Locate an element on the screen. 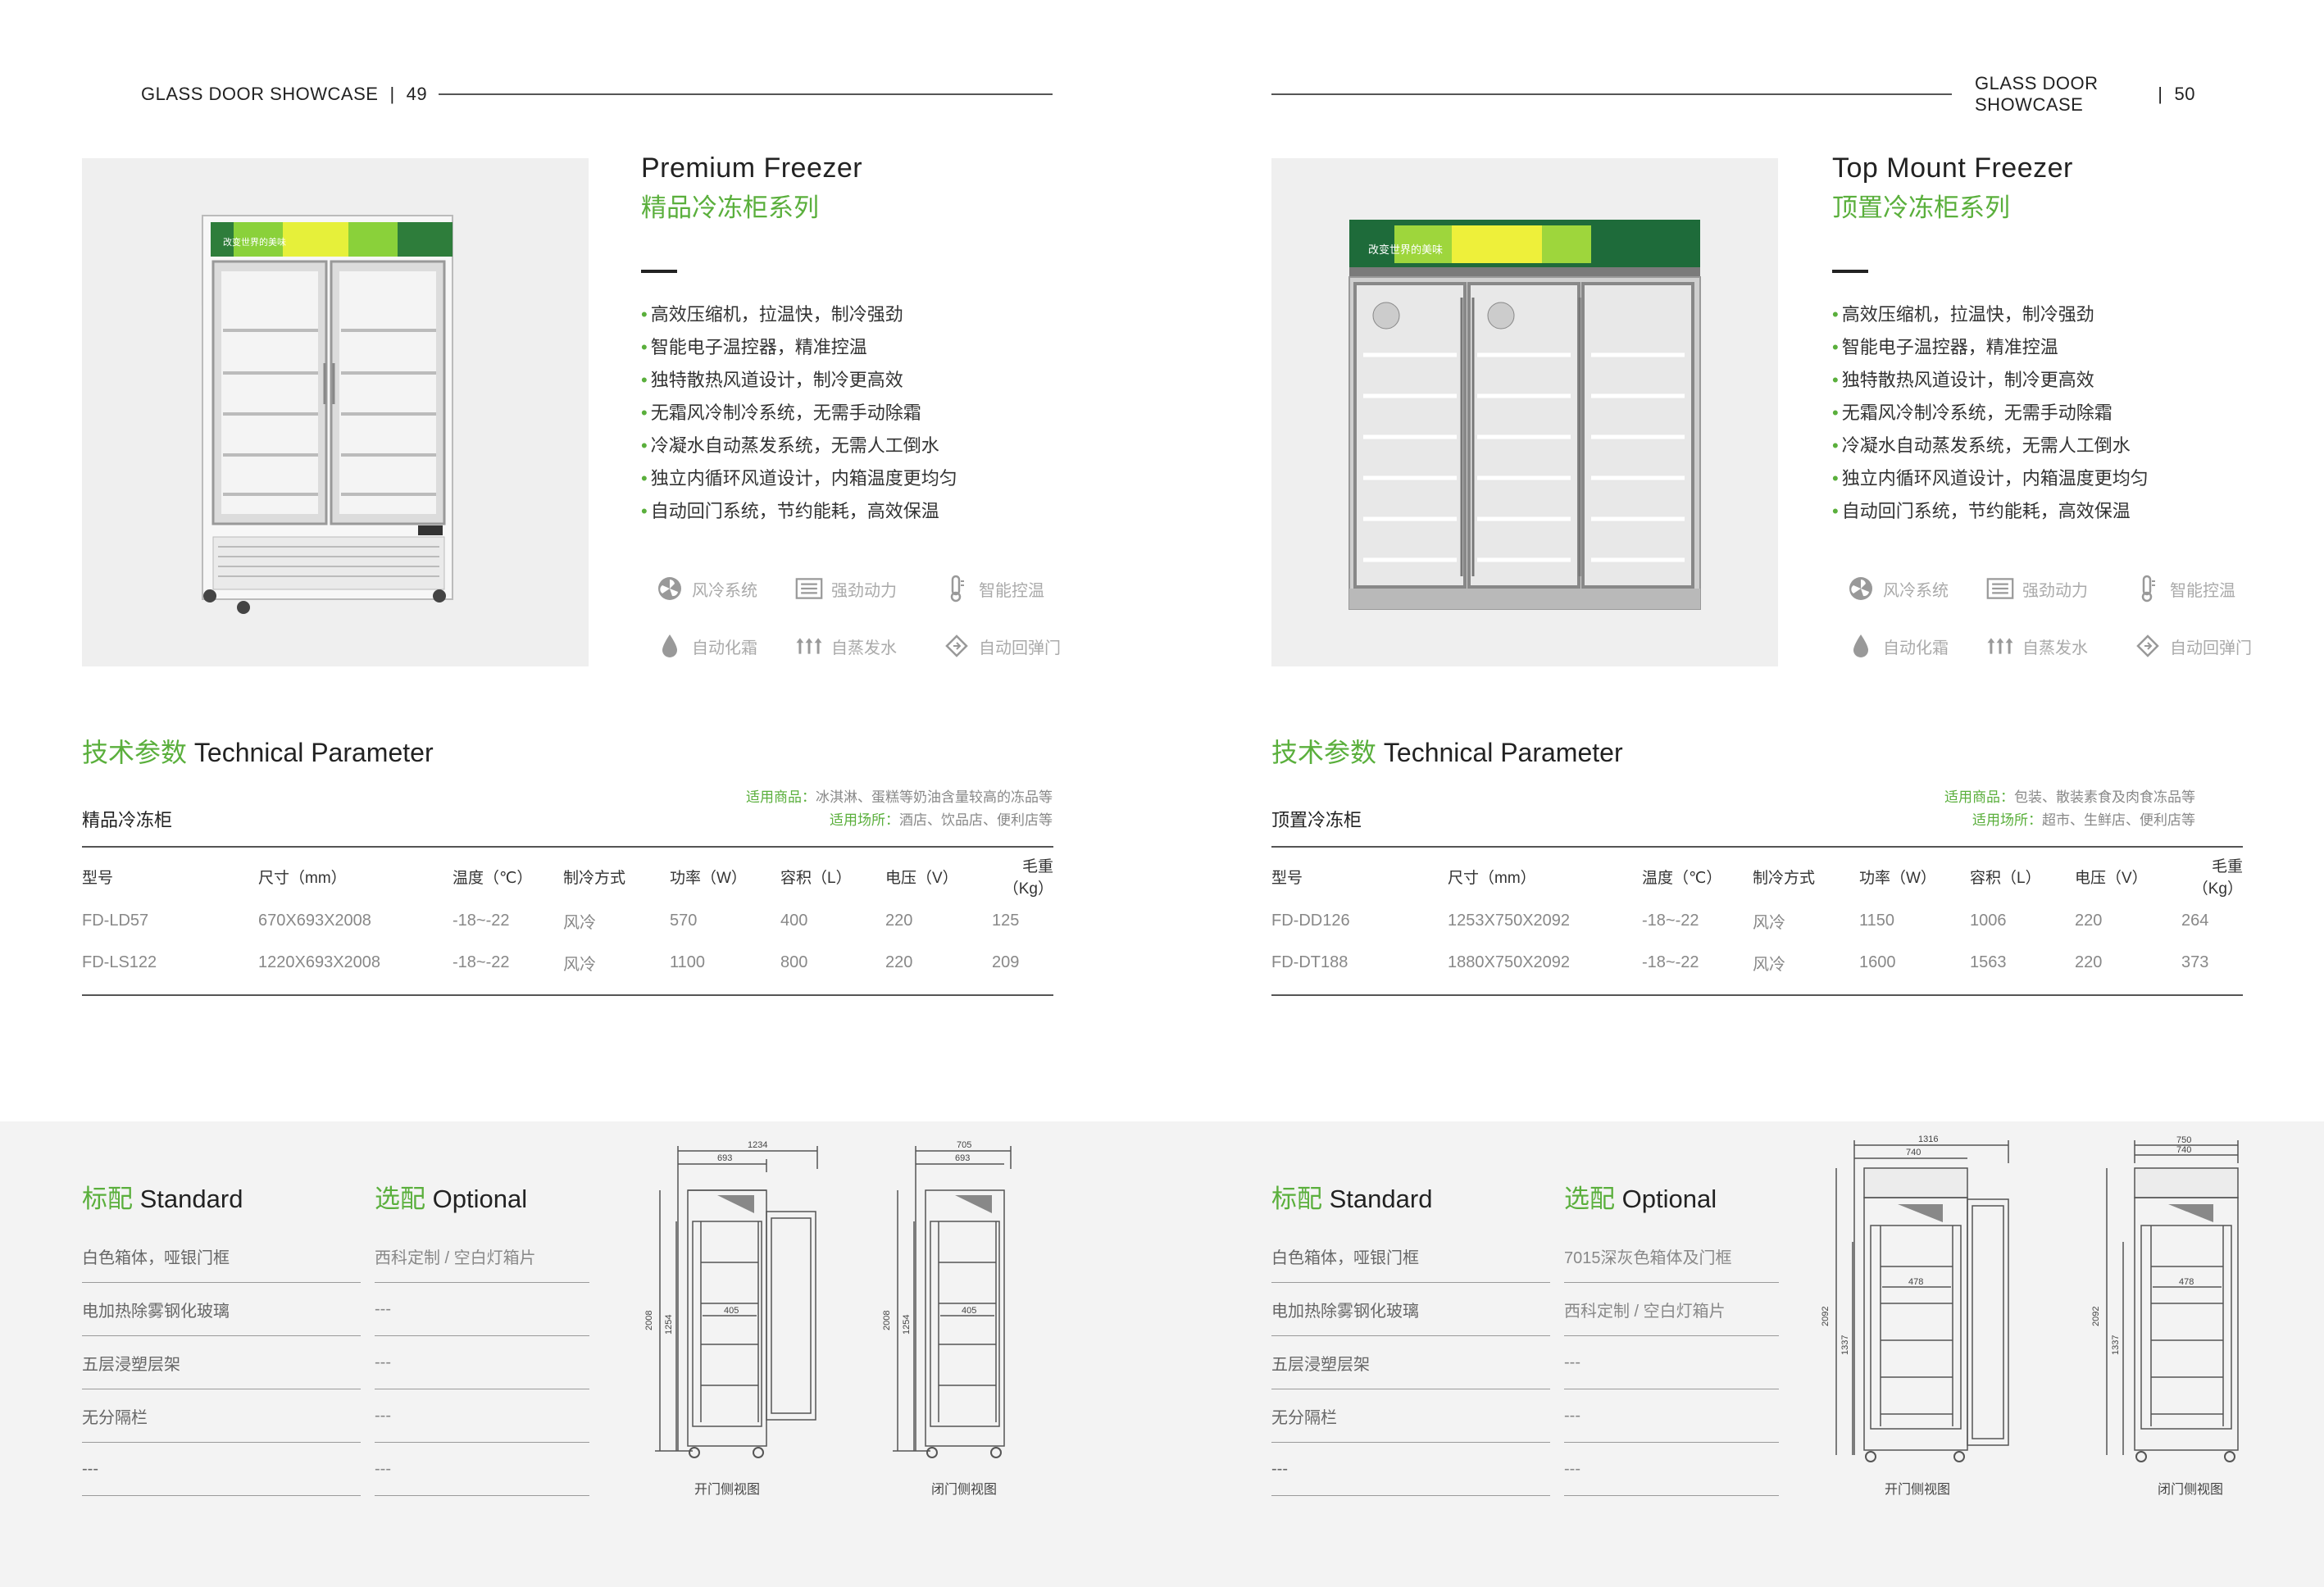  list-item: 无分隔栏 is located at coordinates (1410, 1416).